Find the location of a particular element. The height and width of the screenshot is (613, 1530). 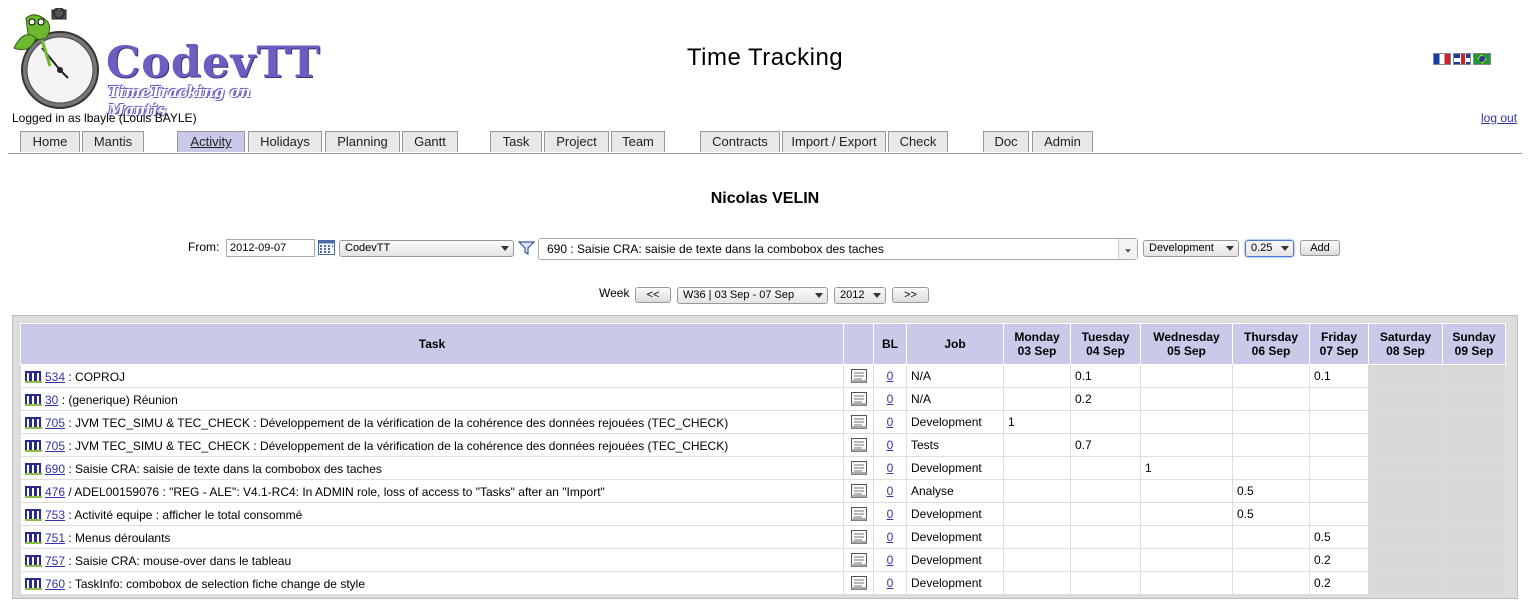

task-id-link: 534 is located at coordinates (55, 377).